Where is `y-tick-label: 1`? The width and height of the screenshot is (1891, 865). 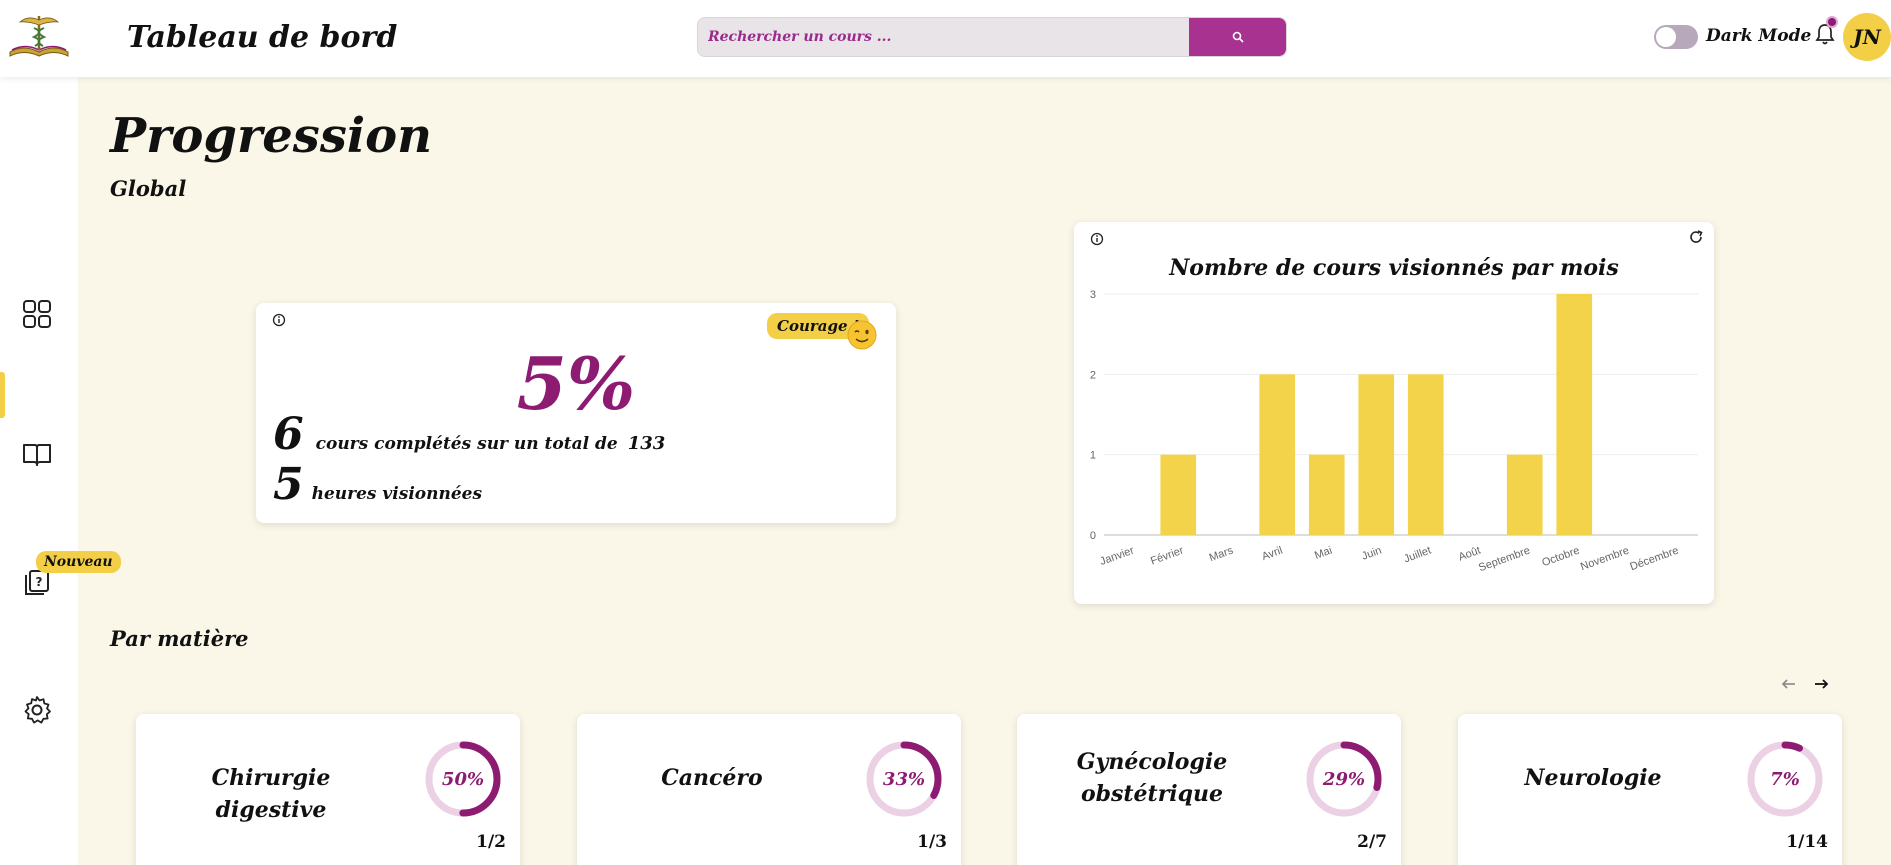 y-tick-label: 1 is located at coordinates (1093, 456).